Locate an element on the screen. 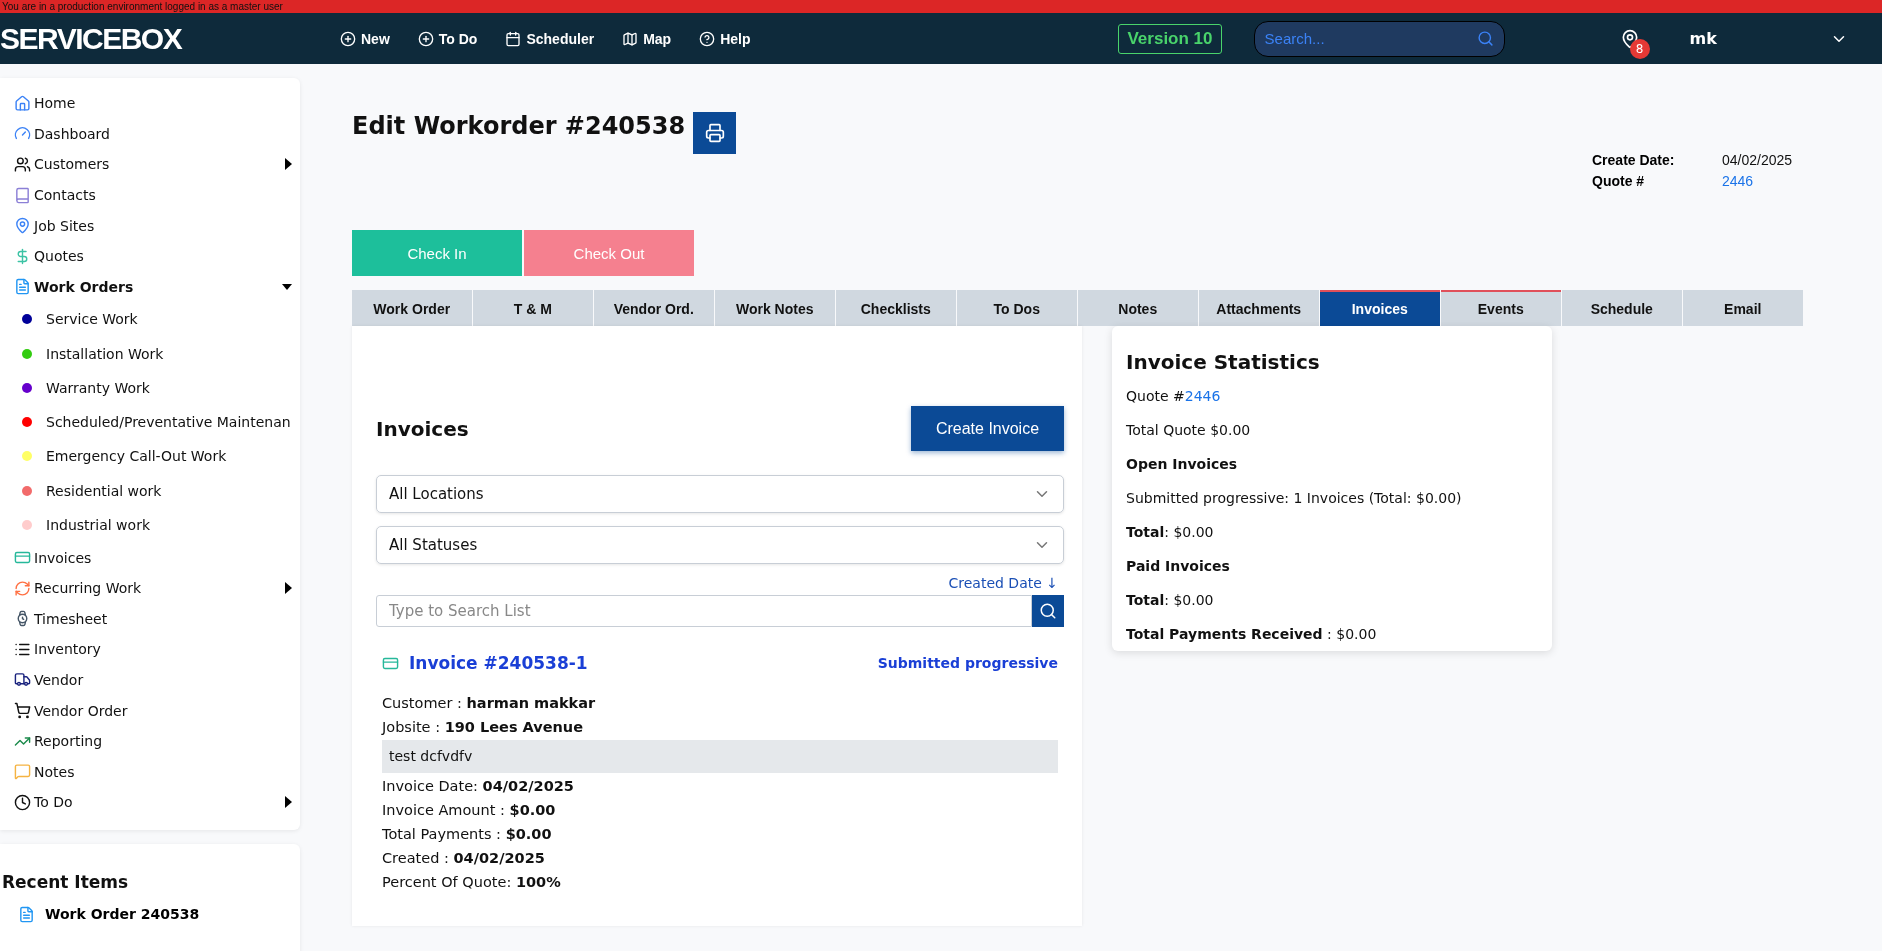 This screenshot has height=951, width=1882. chat-icon is located at coordinates (22, 772).